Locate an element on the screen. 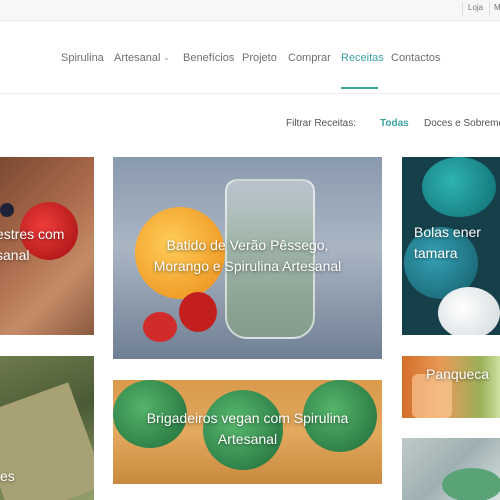 This screenshot has width=500, height=500. store-link: Loja is located at coordinates (475, 7).